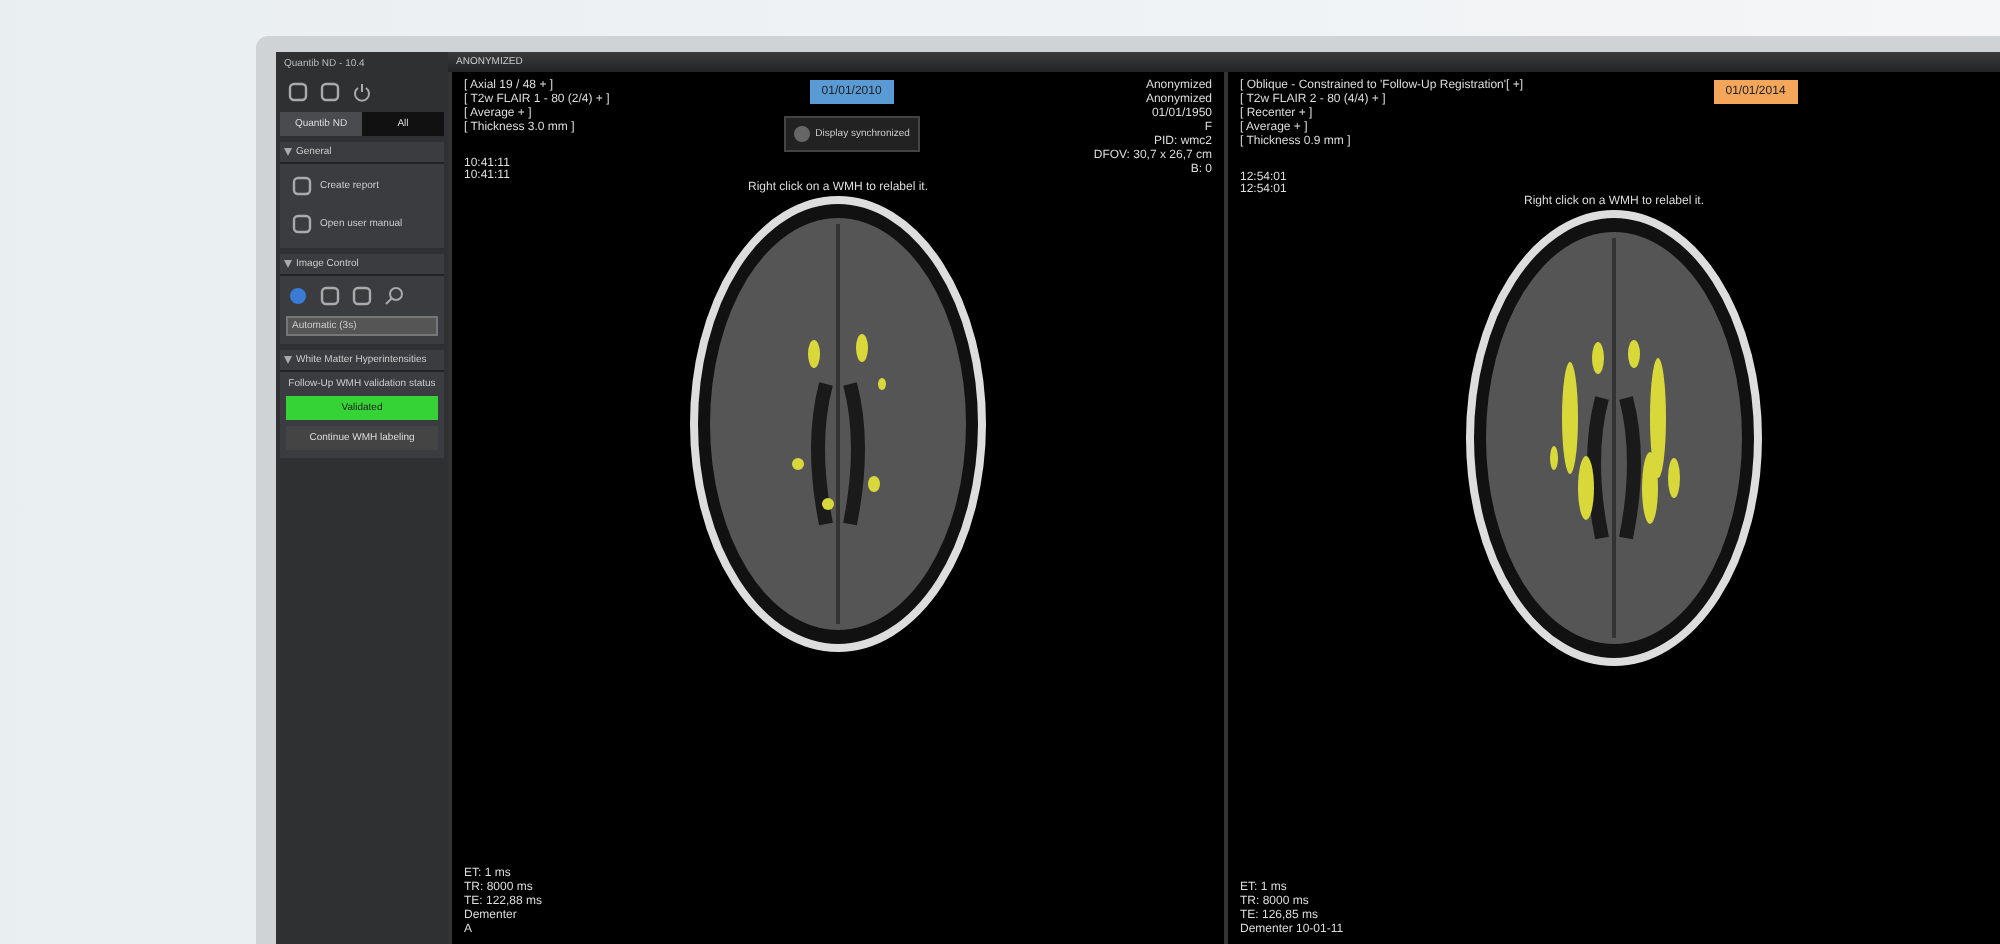  What do you see at coordinates (394, 296) in the screenshot?
I see `search-icon` at bounding box center [394, 296].